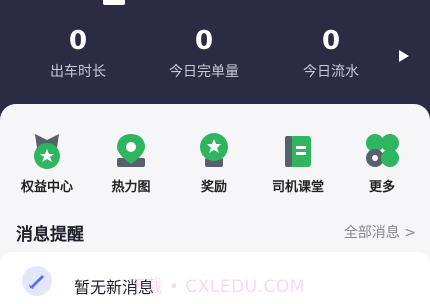  Describe the element at coordinates (380, 232) in the screenshot. I see `all-messages-link: 全部消息 >` at that location.